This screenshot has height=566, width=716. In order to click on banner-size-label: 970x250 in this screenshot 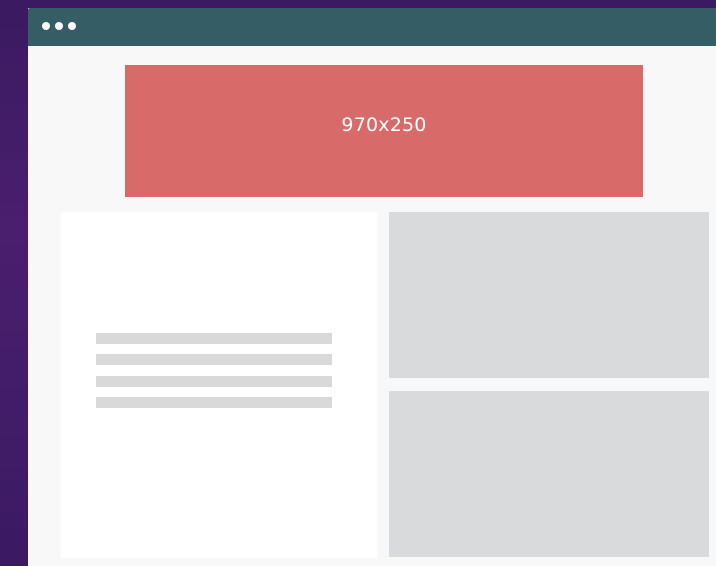, I will do `click(384, 125)`.